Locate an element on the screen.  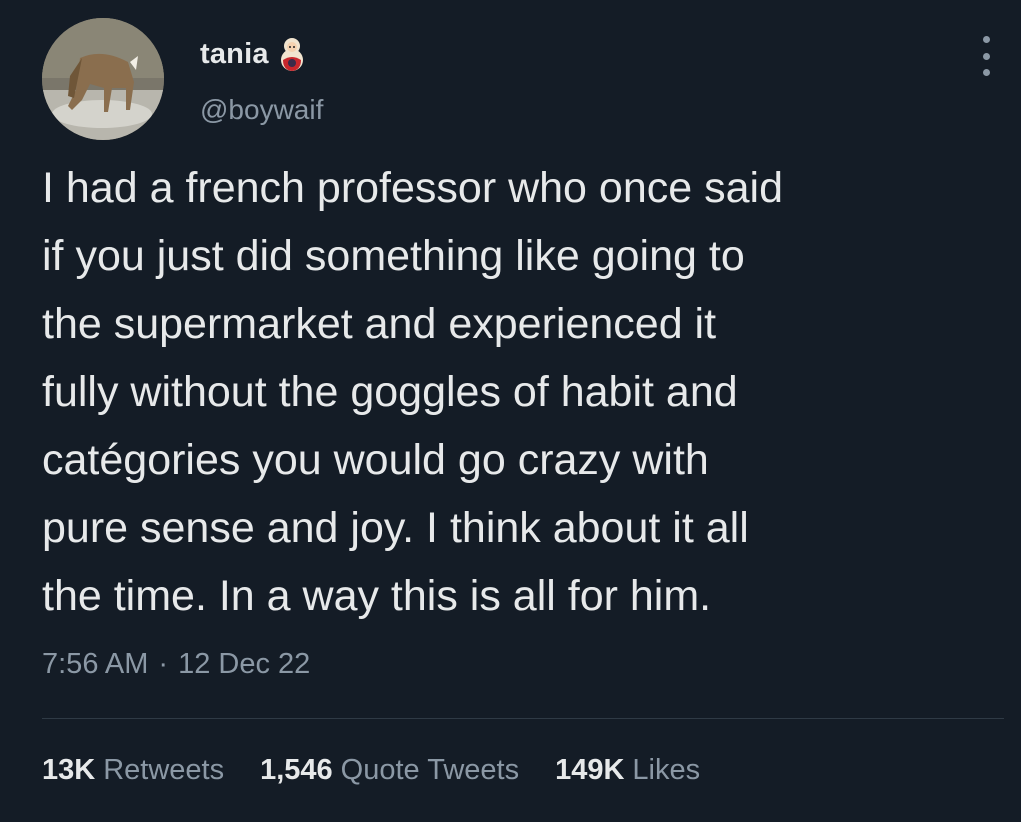
quote-tweets-count: 1,546 is located at coordinates (296, 770).